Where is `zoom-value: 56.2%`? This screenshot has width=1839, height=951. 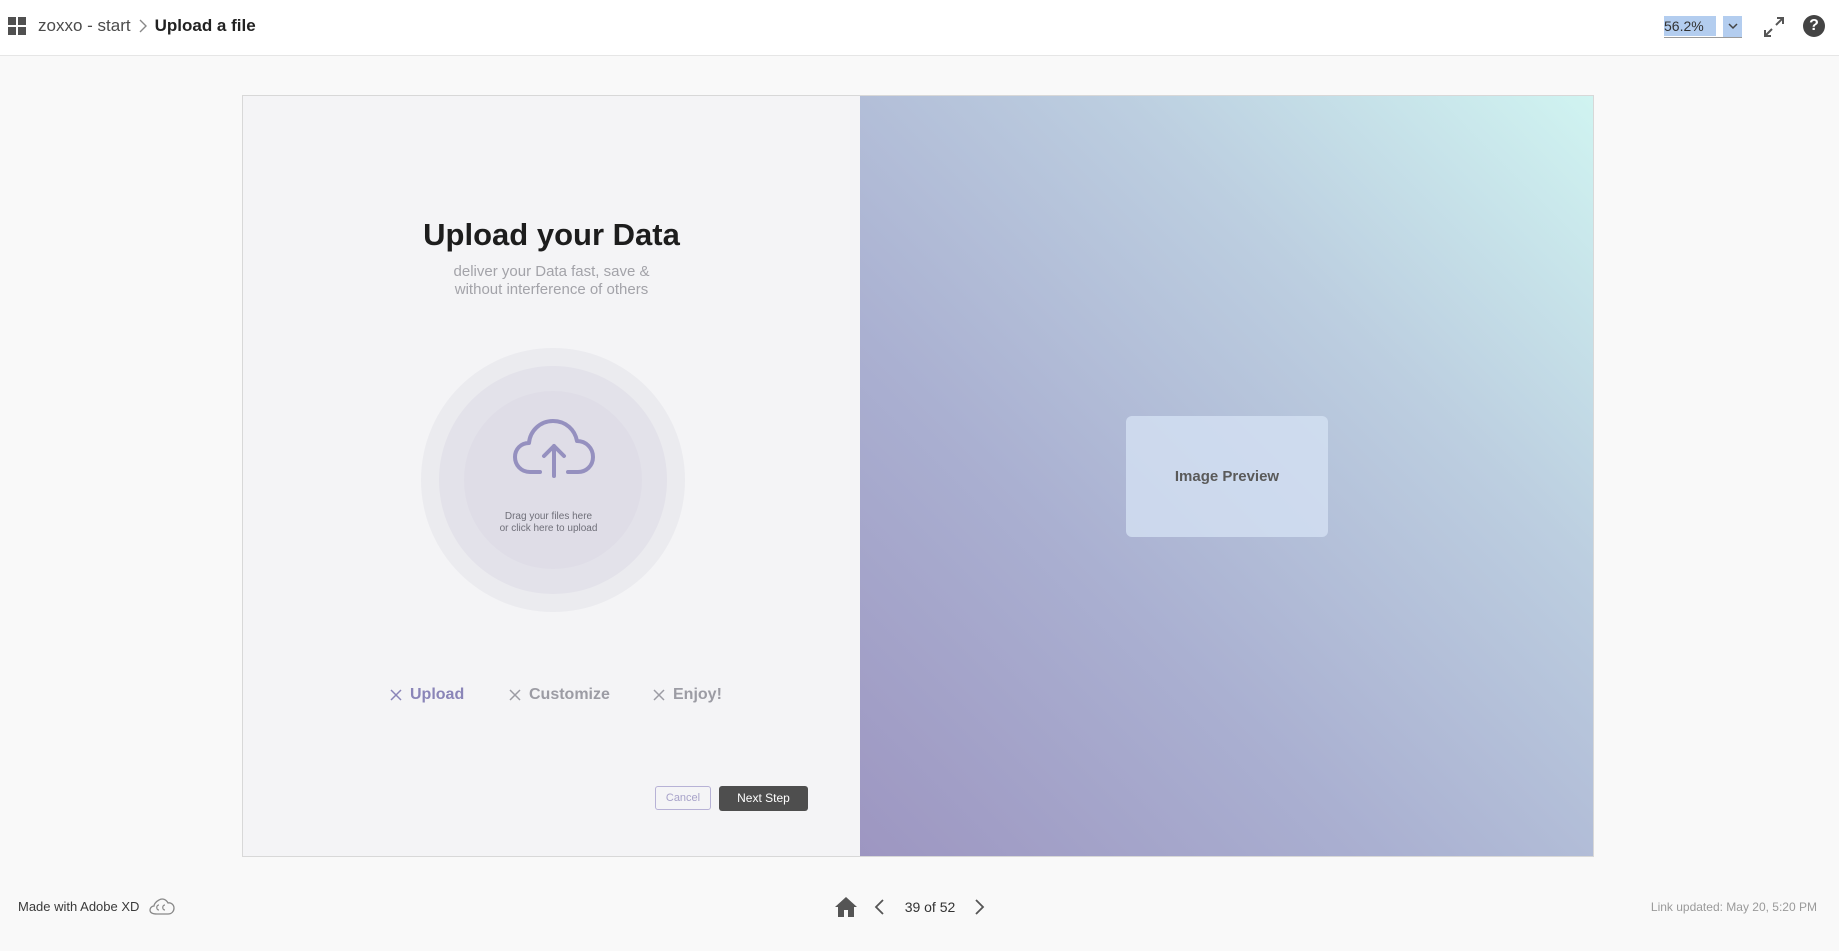 zoom-value: 56.2% is located at coordinates (1690, 26).